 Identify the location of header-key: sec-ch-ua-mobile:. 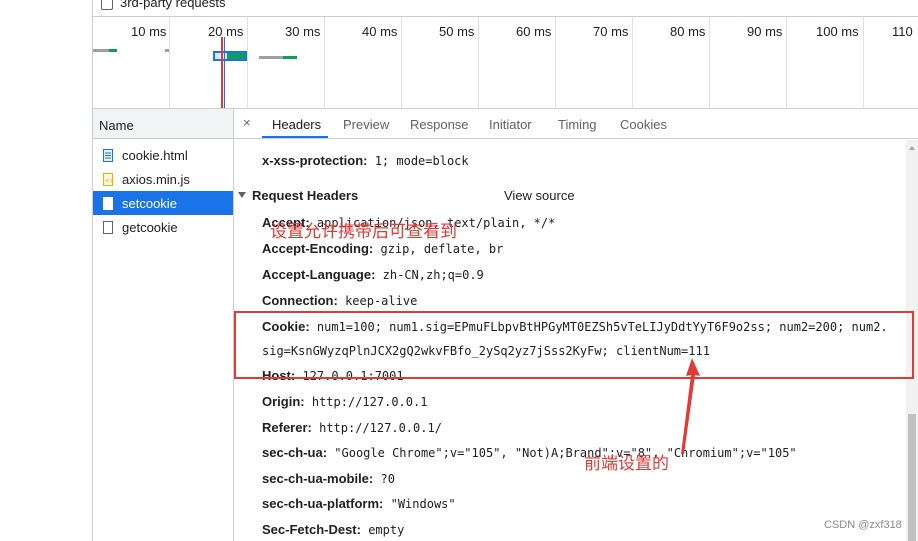
(318, 478).